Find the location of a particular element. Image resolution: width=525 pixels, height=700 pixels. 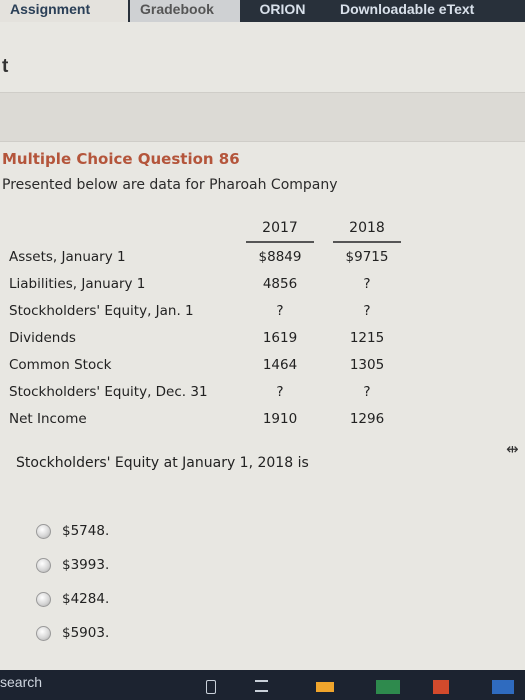

multitask-icon is located at coordinates (261, 686).